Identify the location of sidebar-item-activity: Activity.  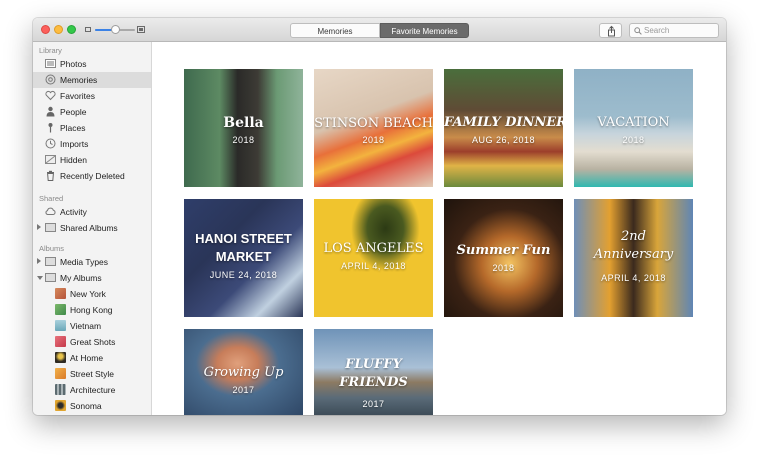
(92, 212).